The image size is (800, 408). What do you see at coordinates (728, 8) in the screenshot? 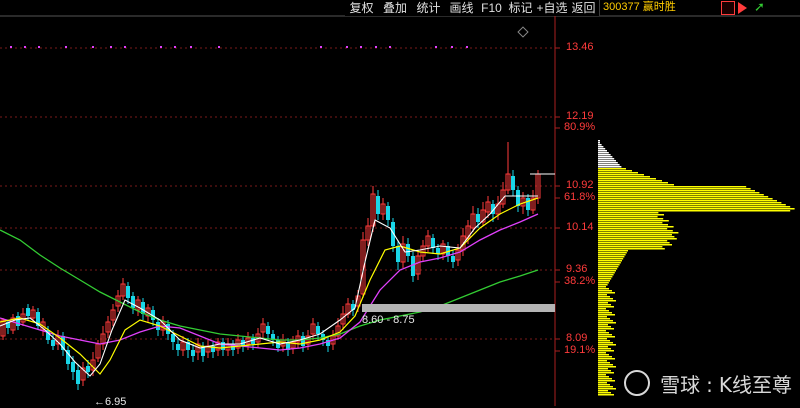
I see `pin-icon` at bounding box center [728, 8].